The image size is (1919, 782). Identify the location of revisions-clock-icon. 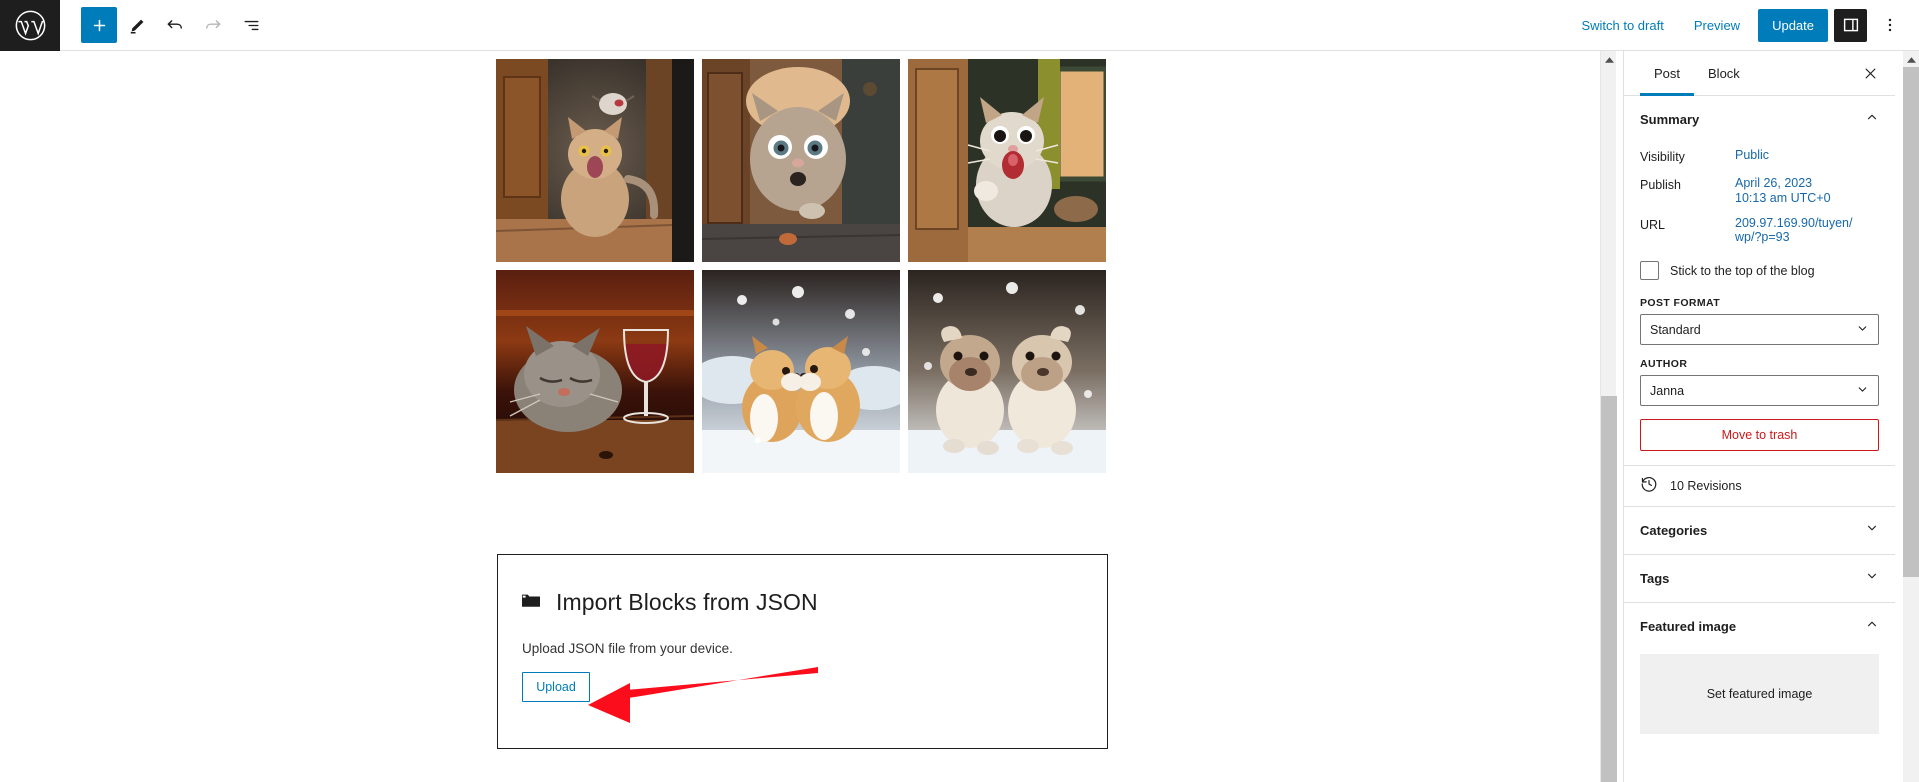
(1649, 486).